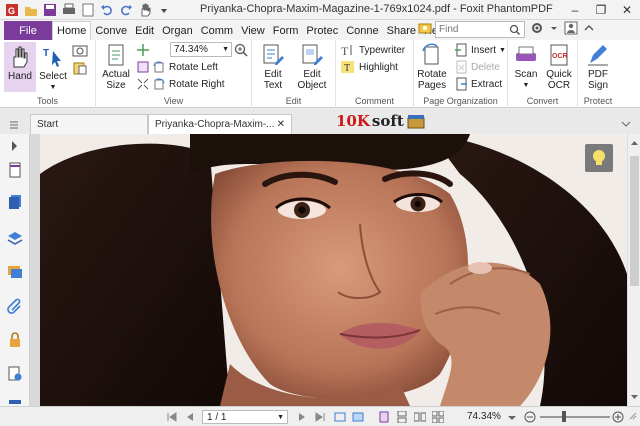  What do you see at coordinates (530, 417) in the screenshot?
I see `zoom-out-icon` at bounding box center [530, 417].